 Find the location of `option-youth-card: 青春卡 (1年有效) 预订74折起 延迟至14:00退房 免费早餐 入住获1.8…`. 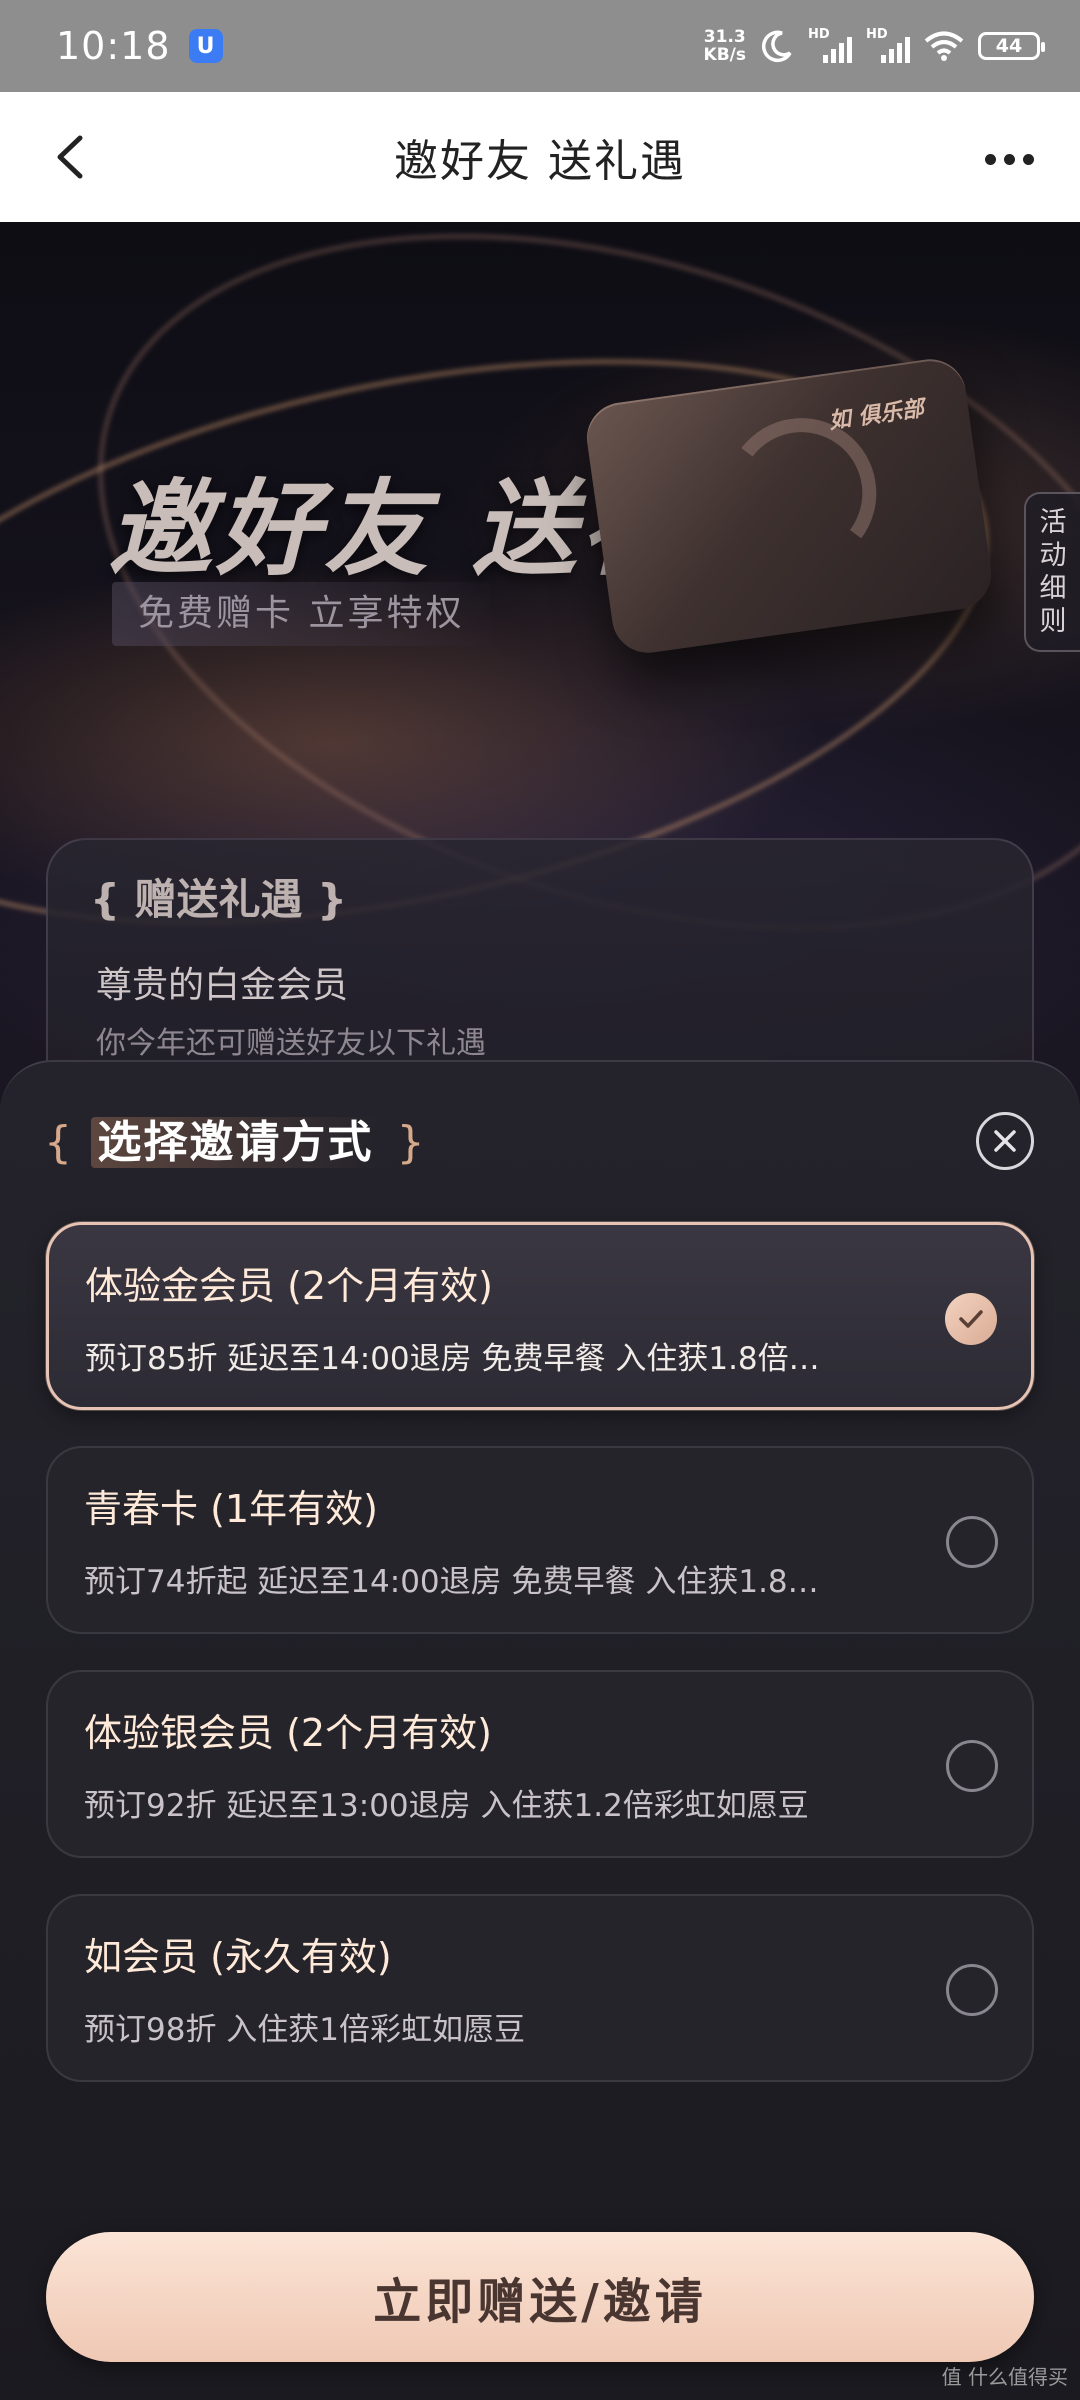

option-youth-card: 青春卡 (1年有效) 预订74折起 延迟至14:00退房 免费早餐 入住获1.8… is located at coordinates (540, 1540).